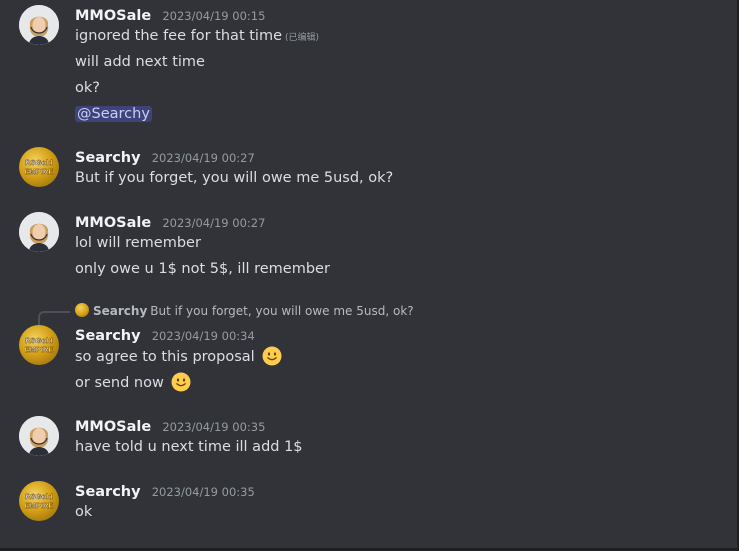  Describe the element at coordinates (203, 336) in the screenshot. I see `timestamp: 2023/04/19 00:34` at that location.